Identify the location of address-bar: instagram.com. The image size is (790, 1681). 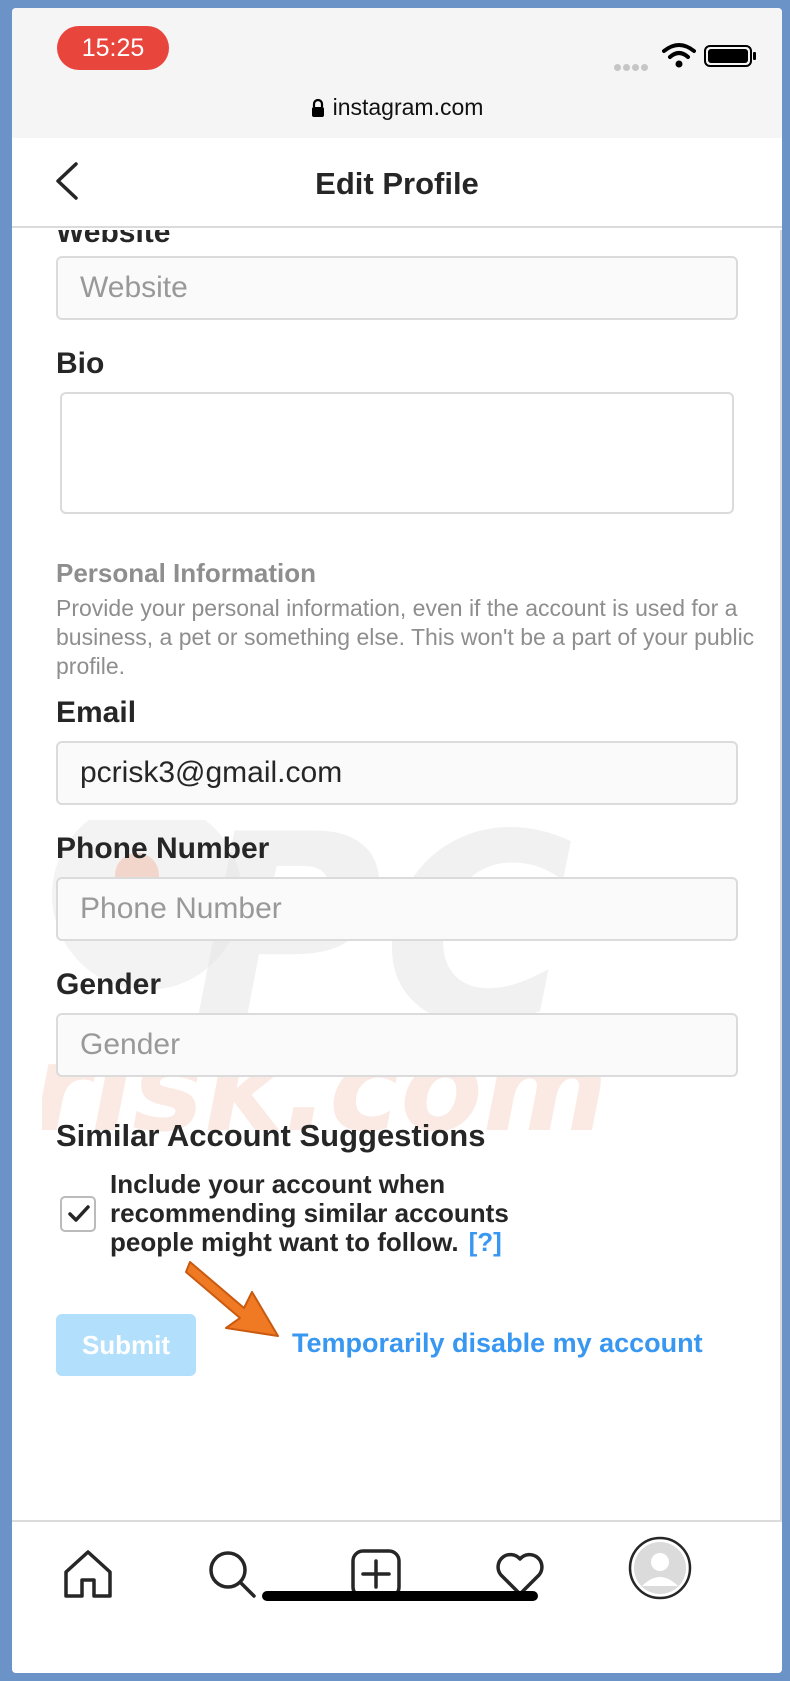
(397, 107).